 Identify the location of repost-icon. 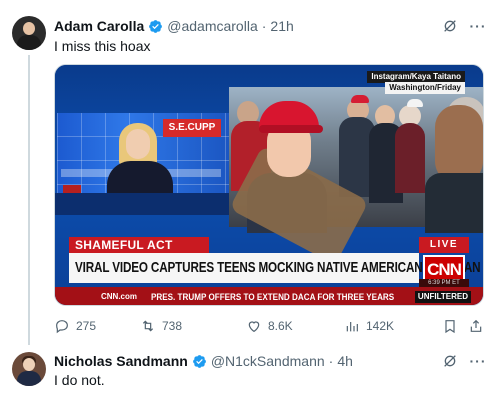
(148, 326).